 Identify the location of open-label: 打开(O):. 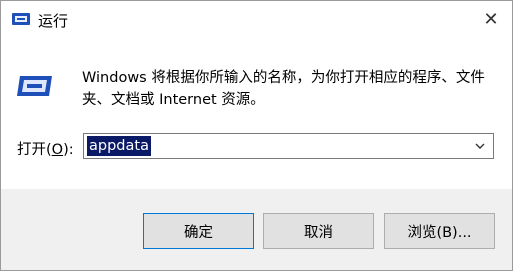
(45, 150).